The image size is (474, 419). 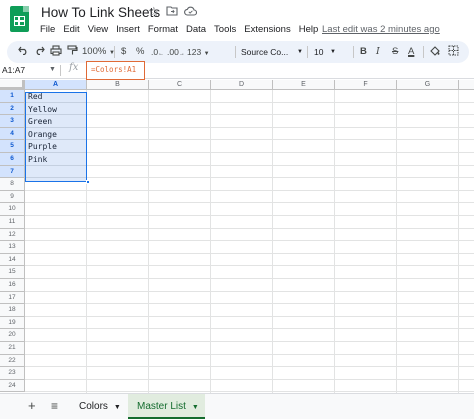 I want to click on menu-insert: Insert, so click(x=128, y=31).